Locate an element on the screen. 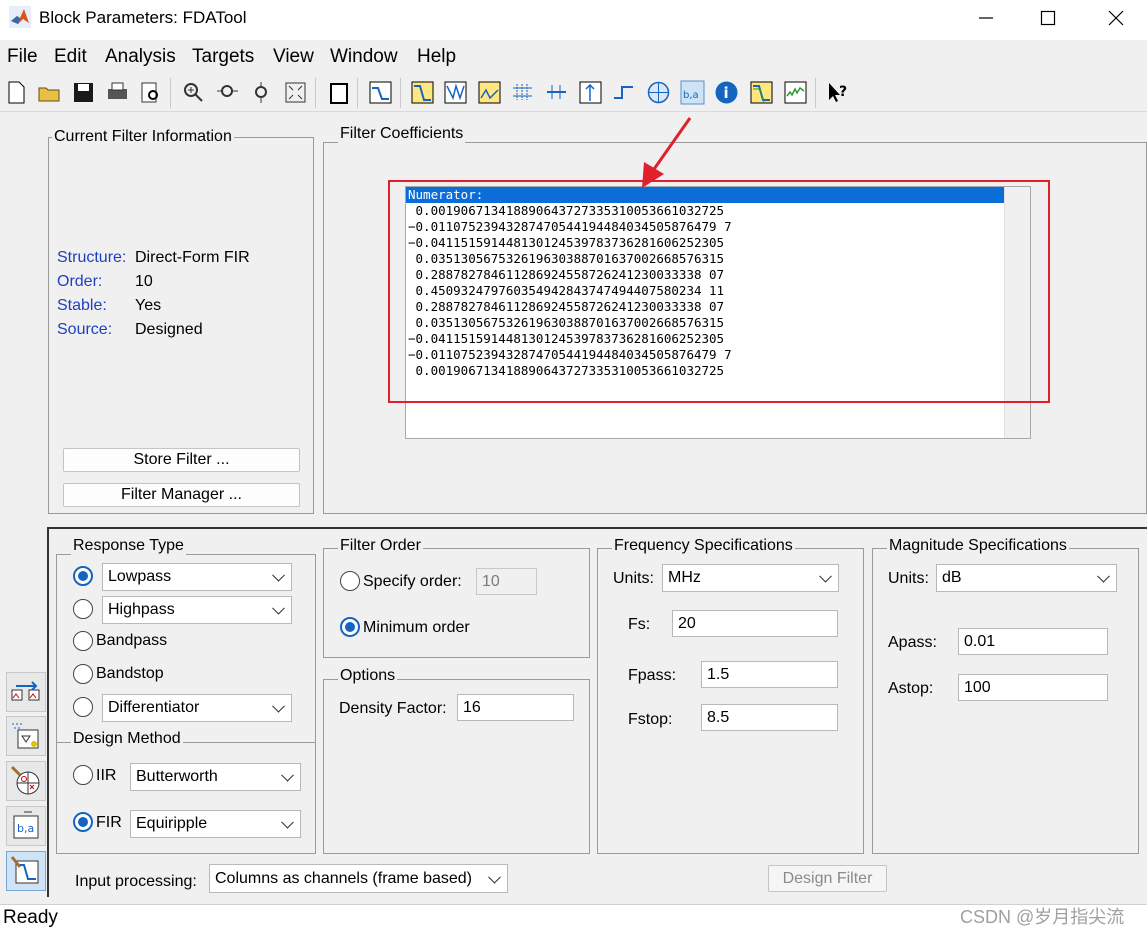  impulse-response-button is located at coordinates (590, 92).